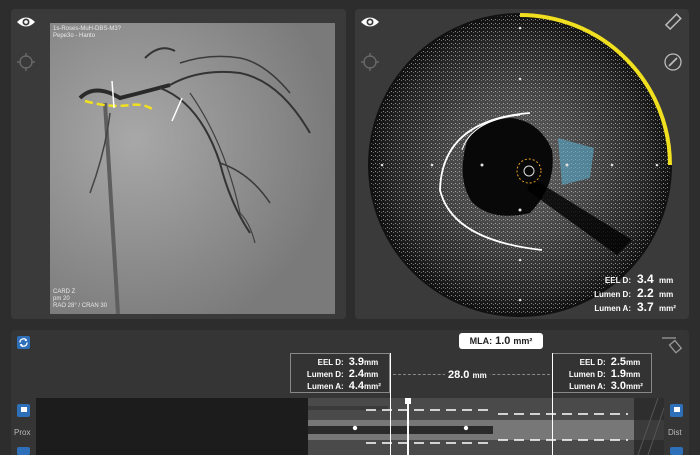 Image resolution: width=700 pixels, height=455 pixels. I want to click on angio-caption-line: CARD Z, so click(64, 292).